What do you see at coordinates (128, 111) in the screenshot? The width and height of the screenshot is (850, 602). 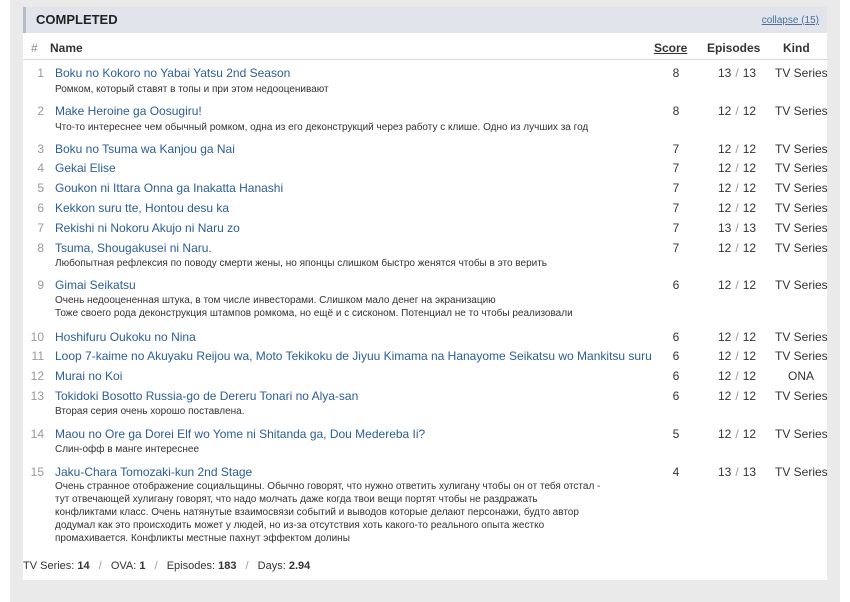 I see `anime-title-link: Make Heroine ga Oosugiru!` at bounding box center [128, 111].